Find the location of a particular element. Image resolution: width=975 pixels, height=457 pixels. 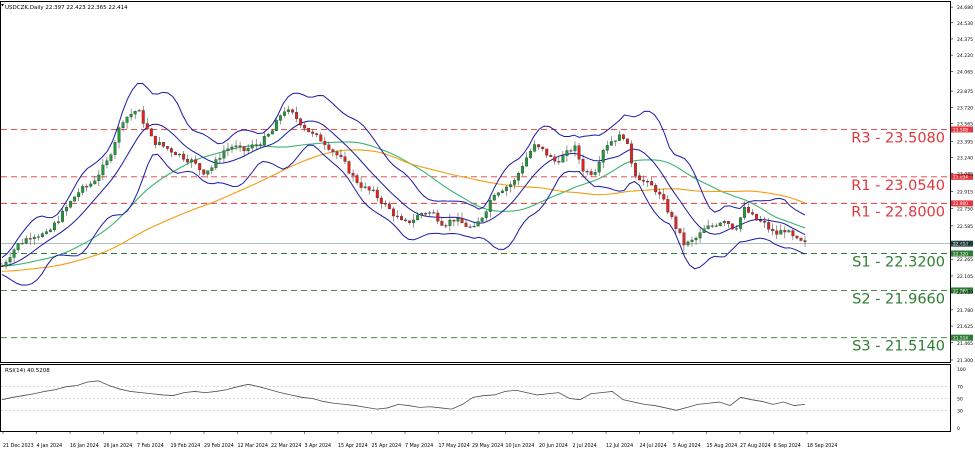

x-tick-label: 25 Apr 2024 is located at coordinates (387, 446).